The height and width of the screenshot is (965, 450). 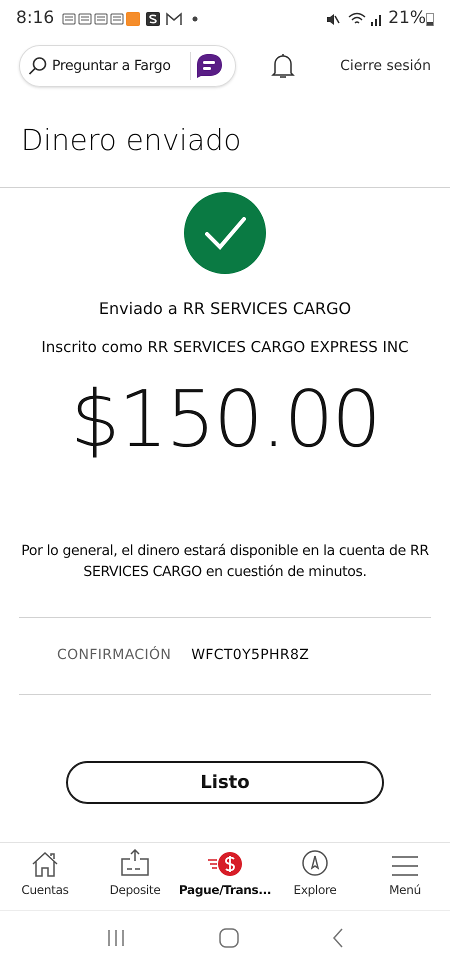 I want to click on checkmark-icon, so click(x=225, y=233).